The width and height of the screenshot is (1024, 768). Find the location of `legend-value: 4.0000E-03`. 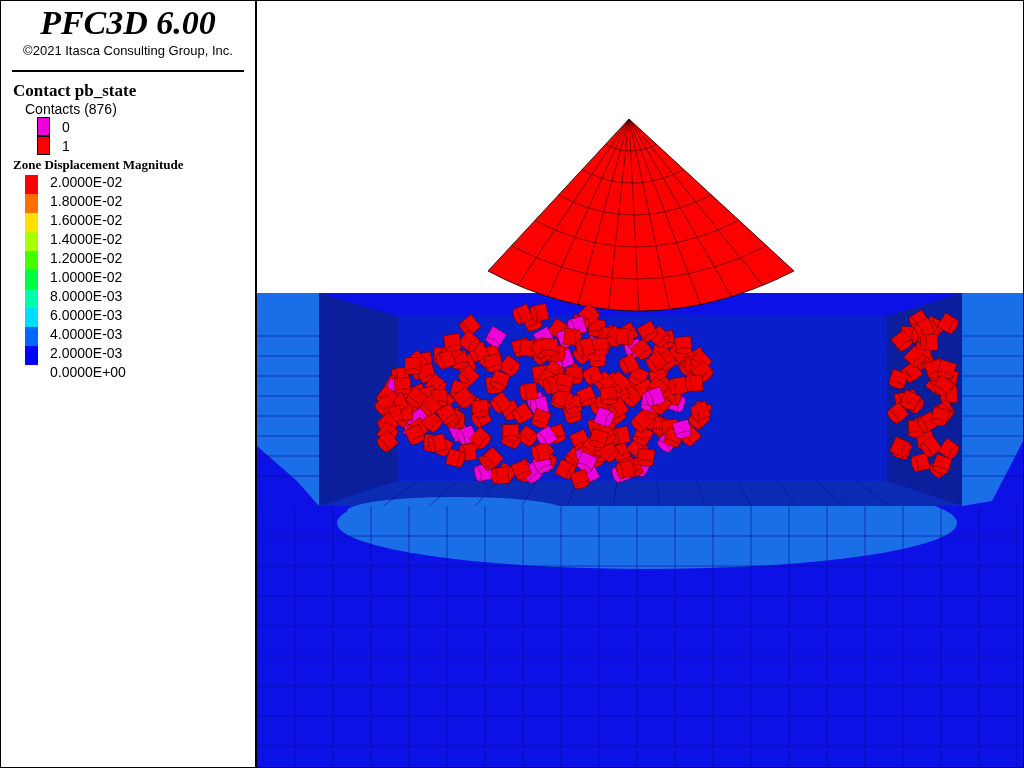

legend-value: 4.0000E-03 is located at coordinates (87, 334).